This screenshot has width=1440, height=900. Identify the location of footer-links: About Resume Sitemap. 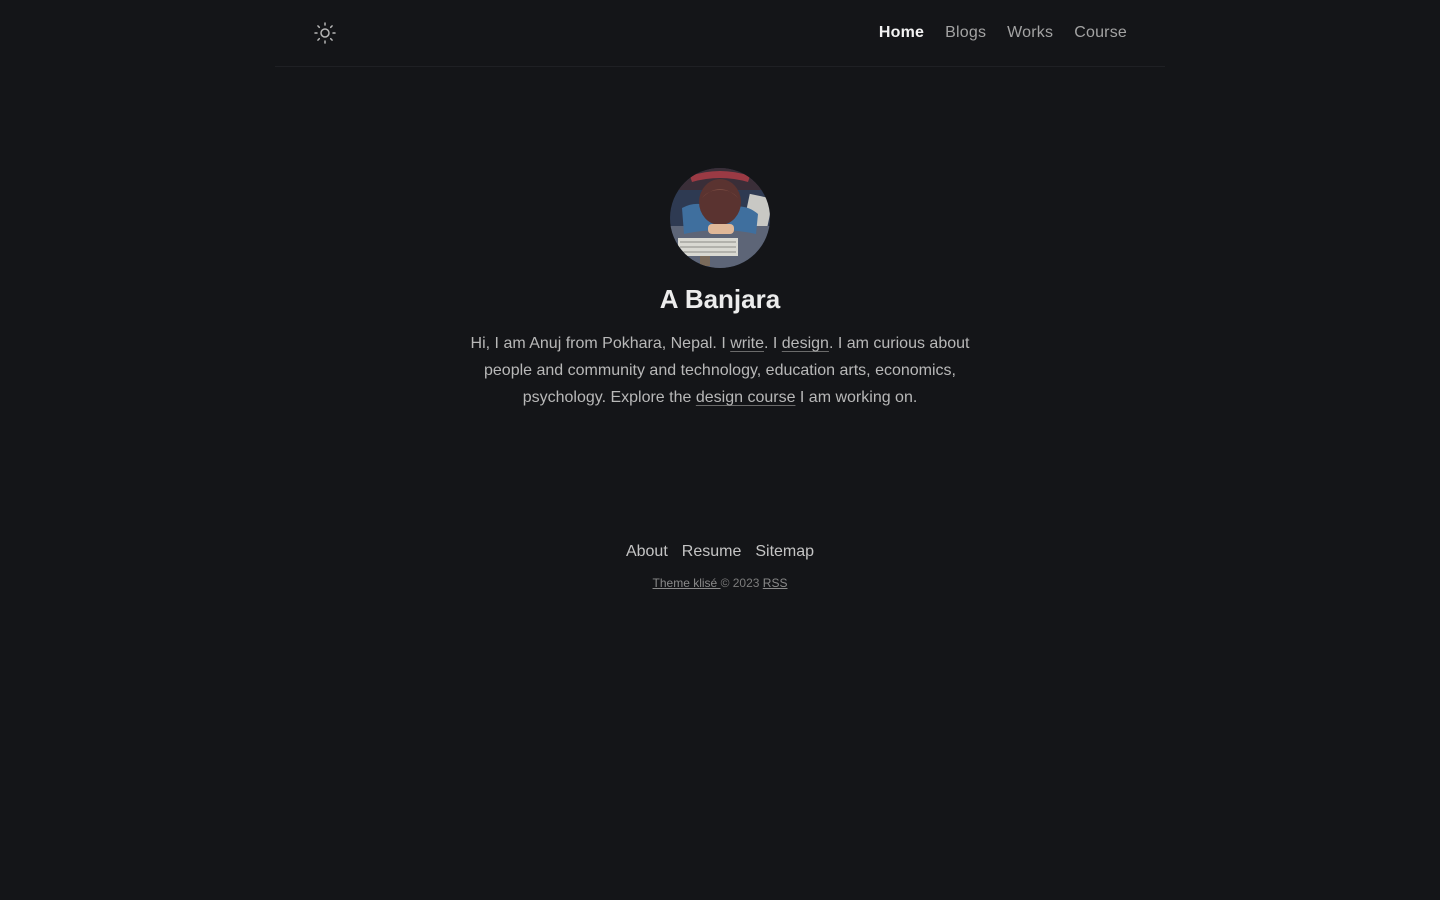
(720, 552).